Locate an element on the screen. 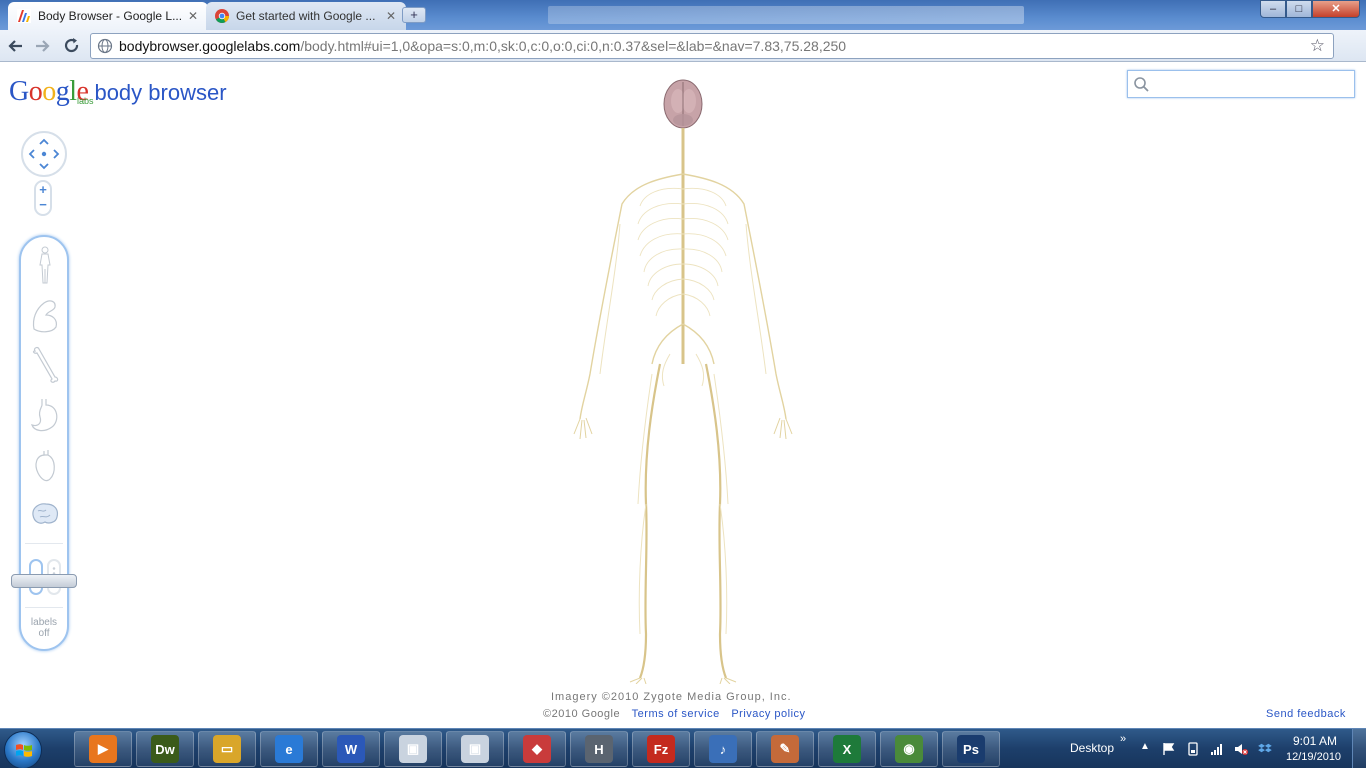  search-input is located at coordinates (1252, 84).